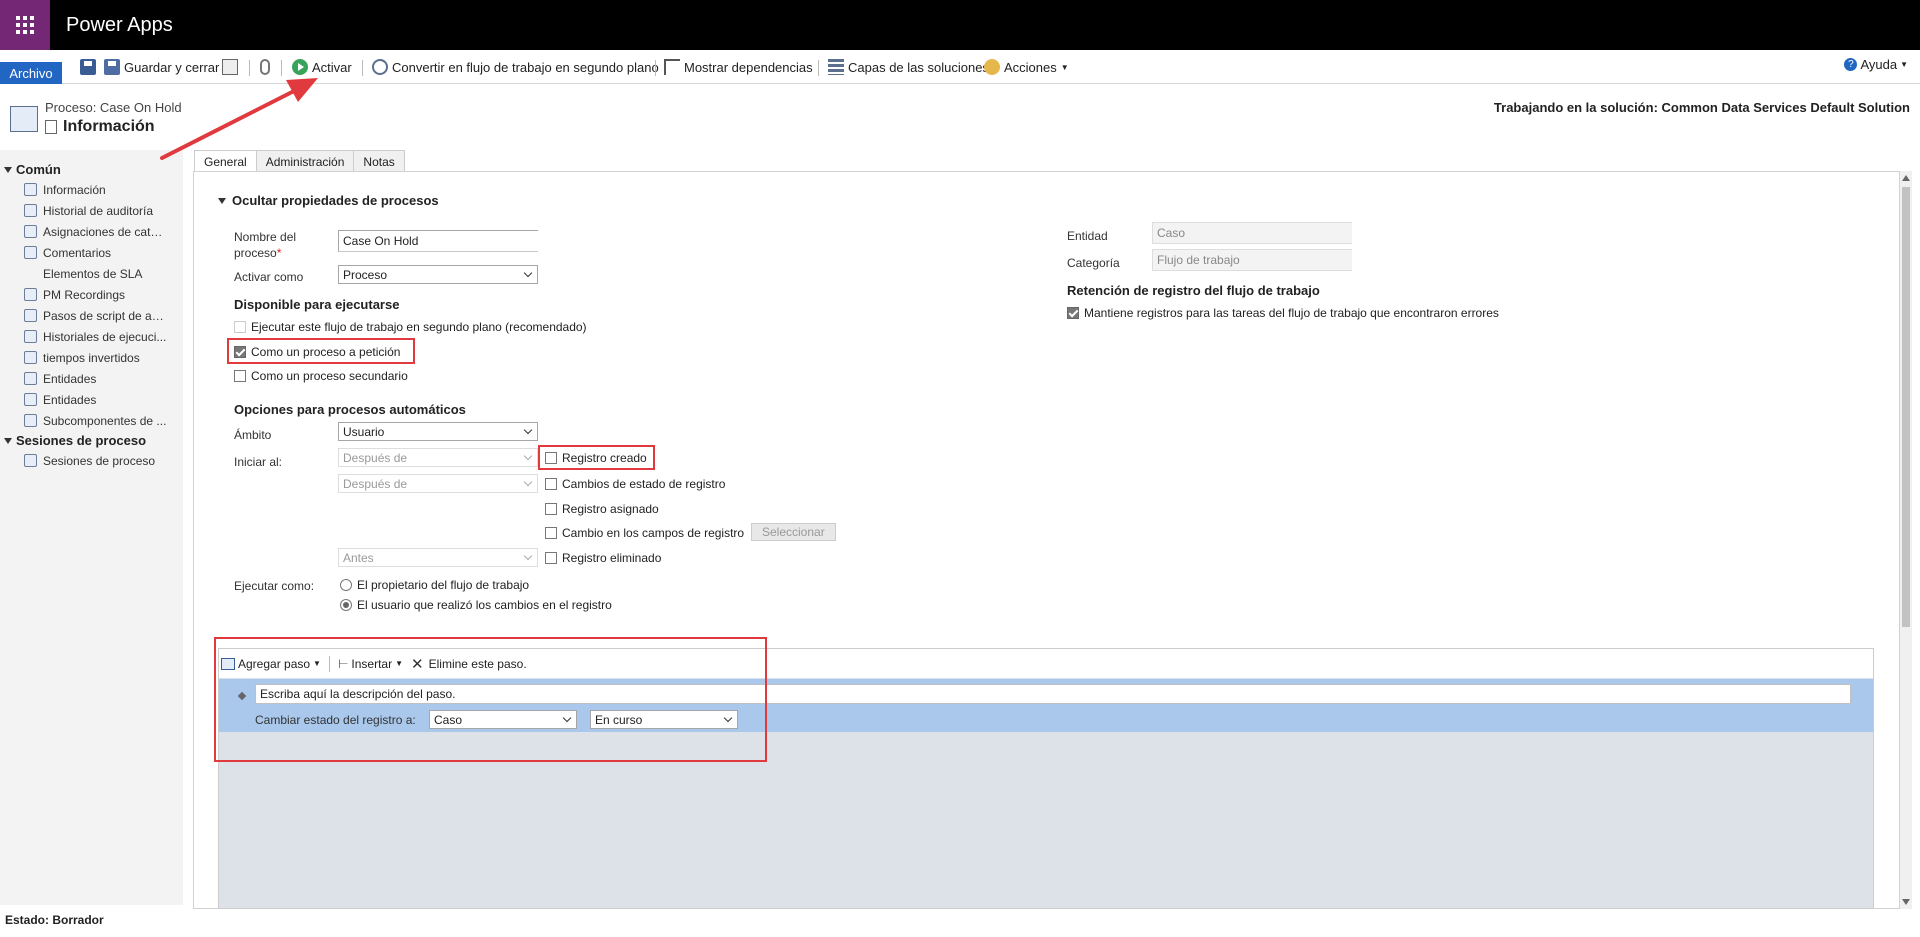 The width and height of the screenshot is (1920, 937). Describe the element at coordinates (1906, 407) in the screenshot. I see `scroll-thumb` at that location.